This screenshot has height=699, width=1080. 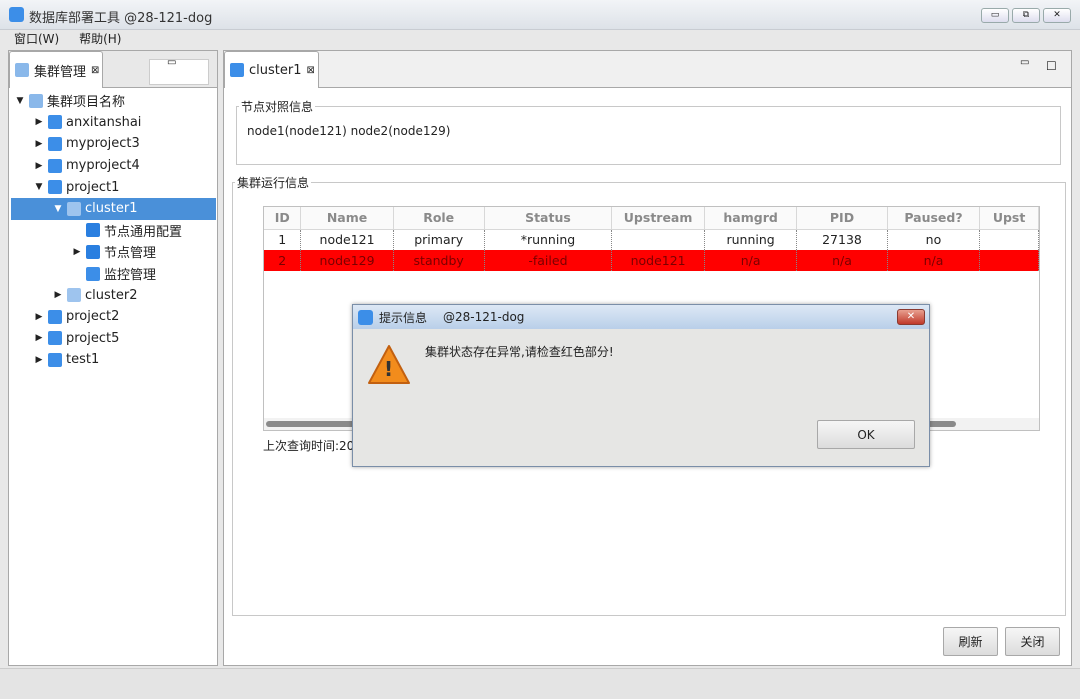 What do you see at coordinates (93, 187) in the screenshot?
I see `tree-item-label: project1` at bounding box center [93, 187].